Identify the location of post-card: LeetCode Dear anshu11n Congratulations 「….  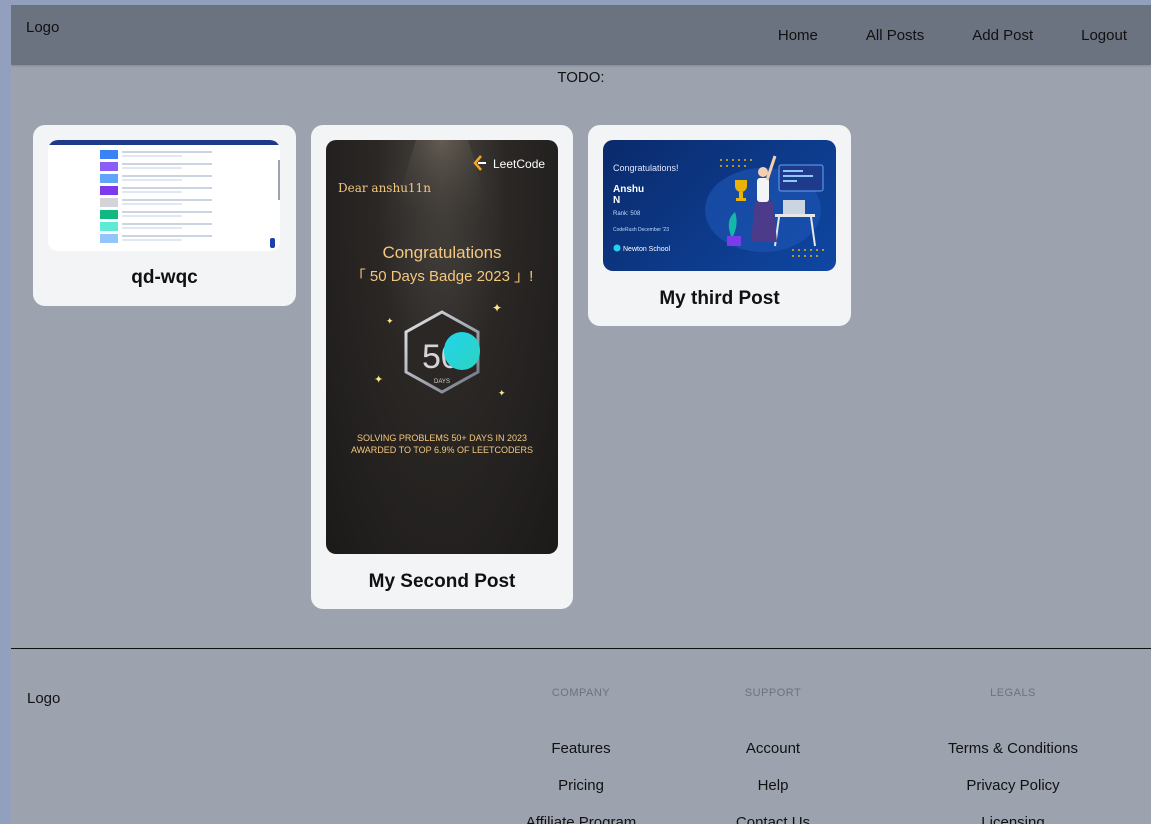
(442, 367).